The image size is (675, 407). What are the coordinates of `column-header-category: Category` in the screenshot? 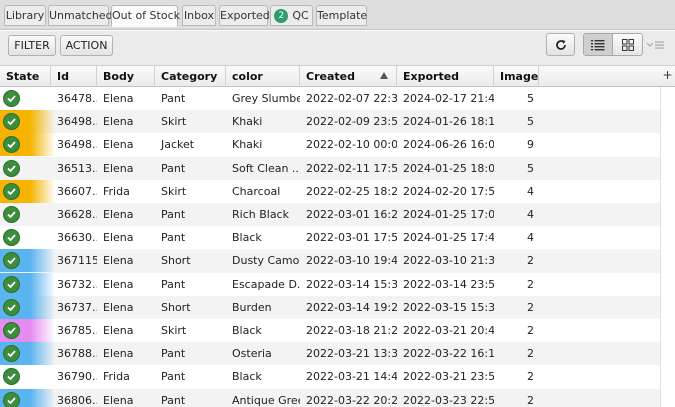 It's located at (190, 76).